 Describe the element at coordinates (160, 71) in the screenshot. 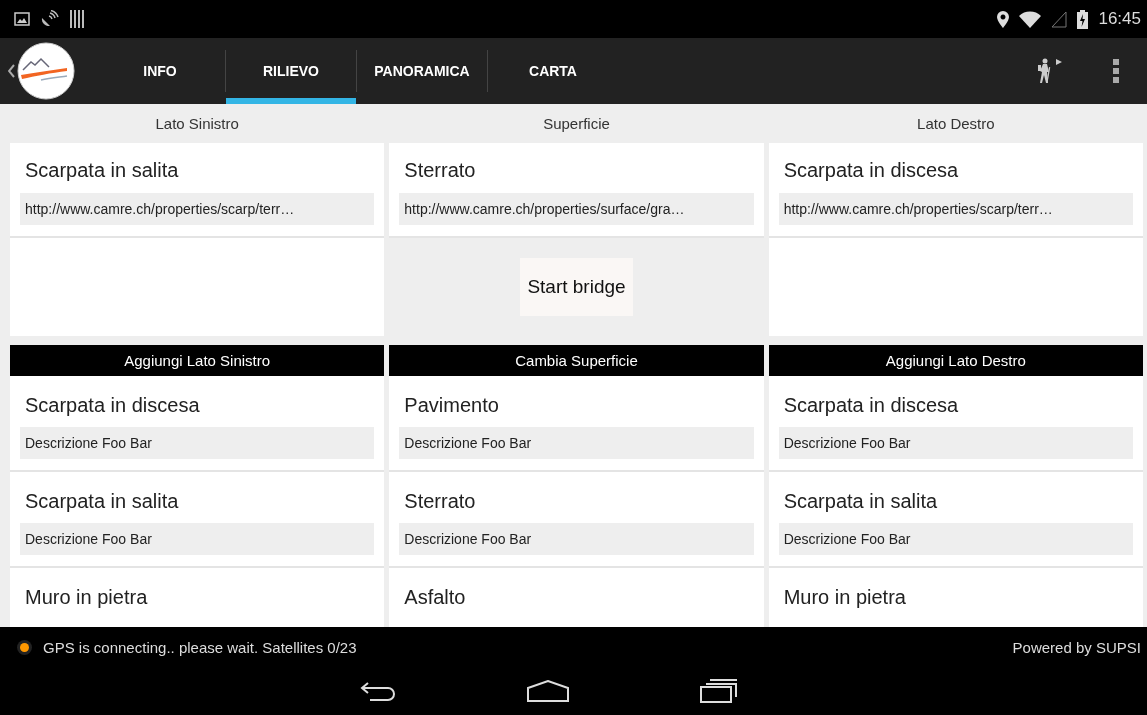

I see `tab: INFO` at that location.